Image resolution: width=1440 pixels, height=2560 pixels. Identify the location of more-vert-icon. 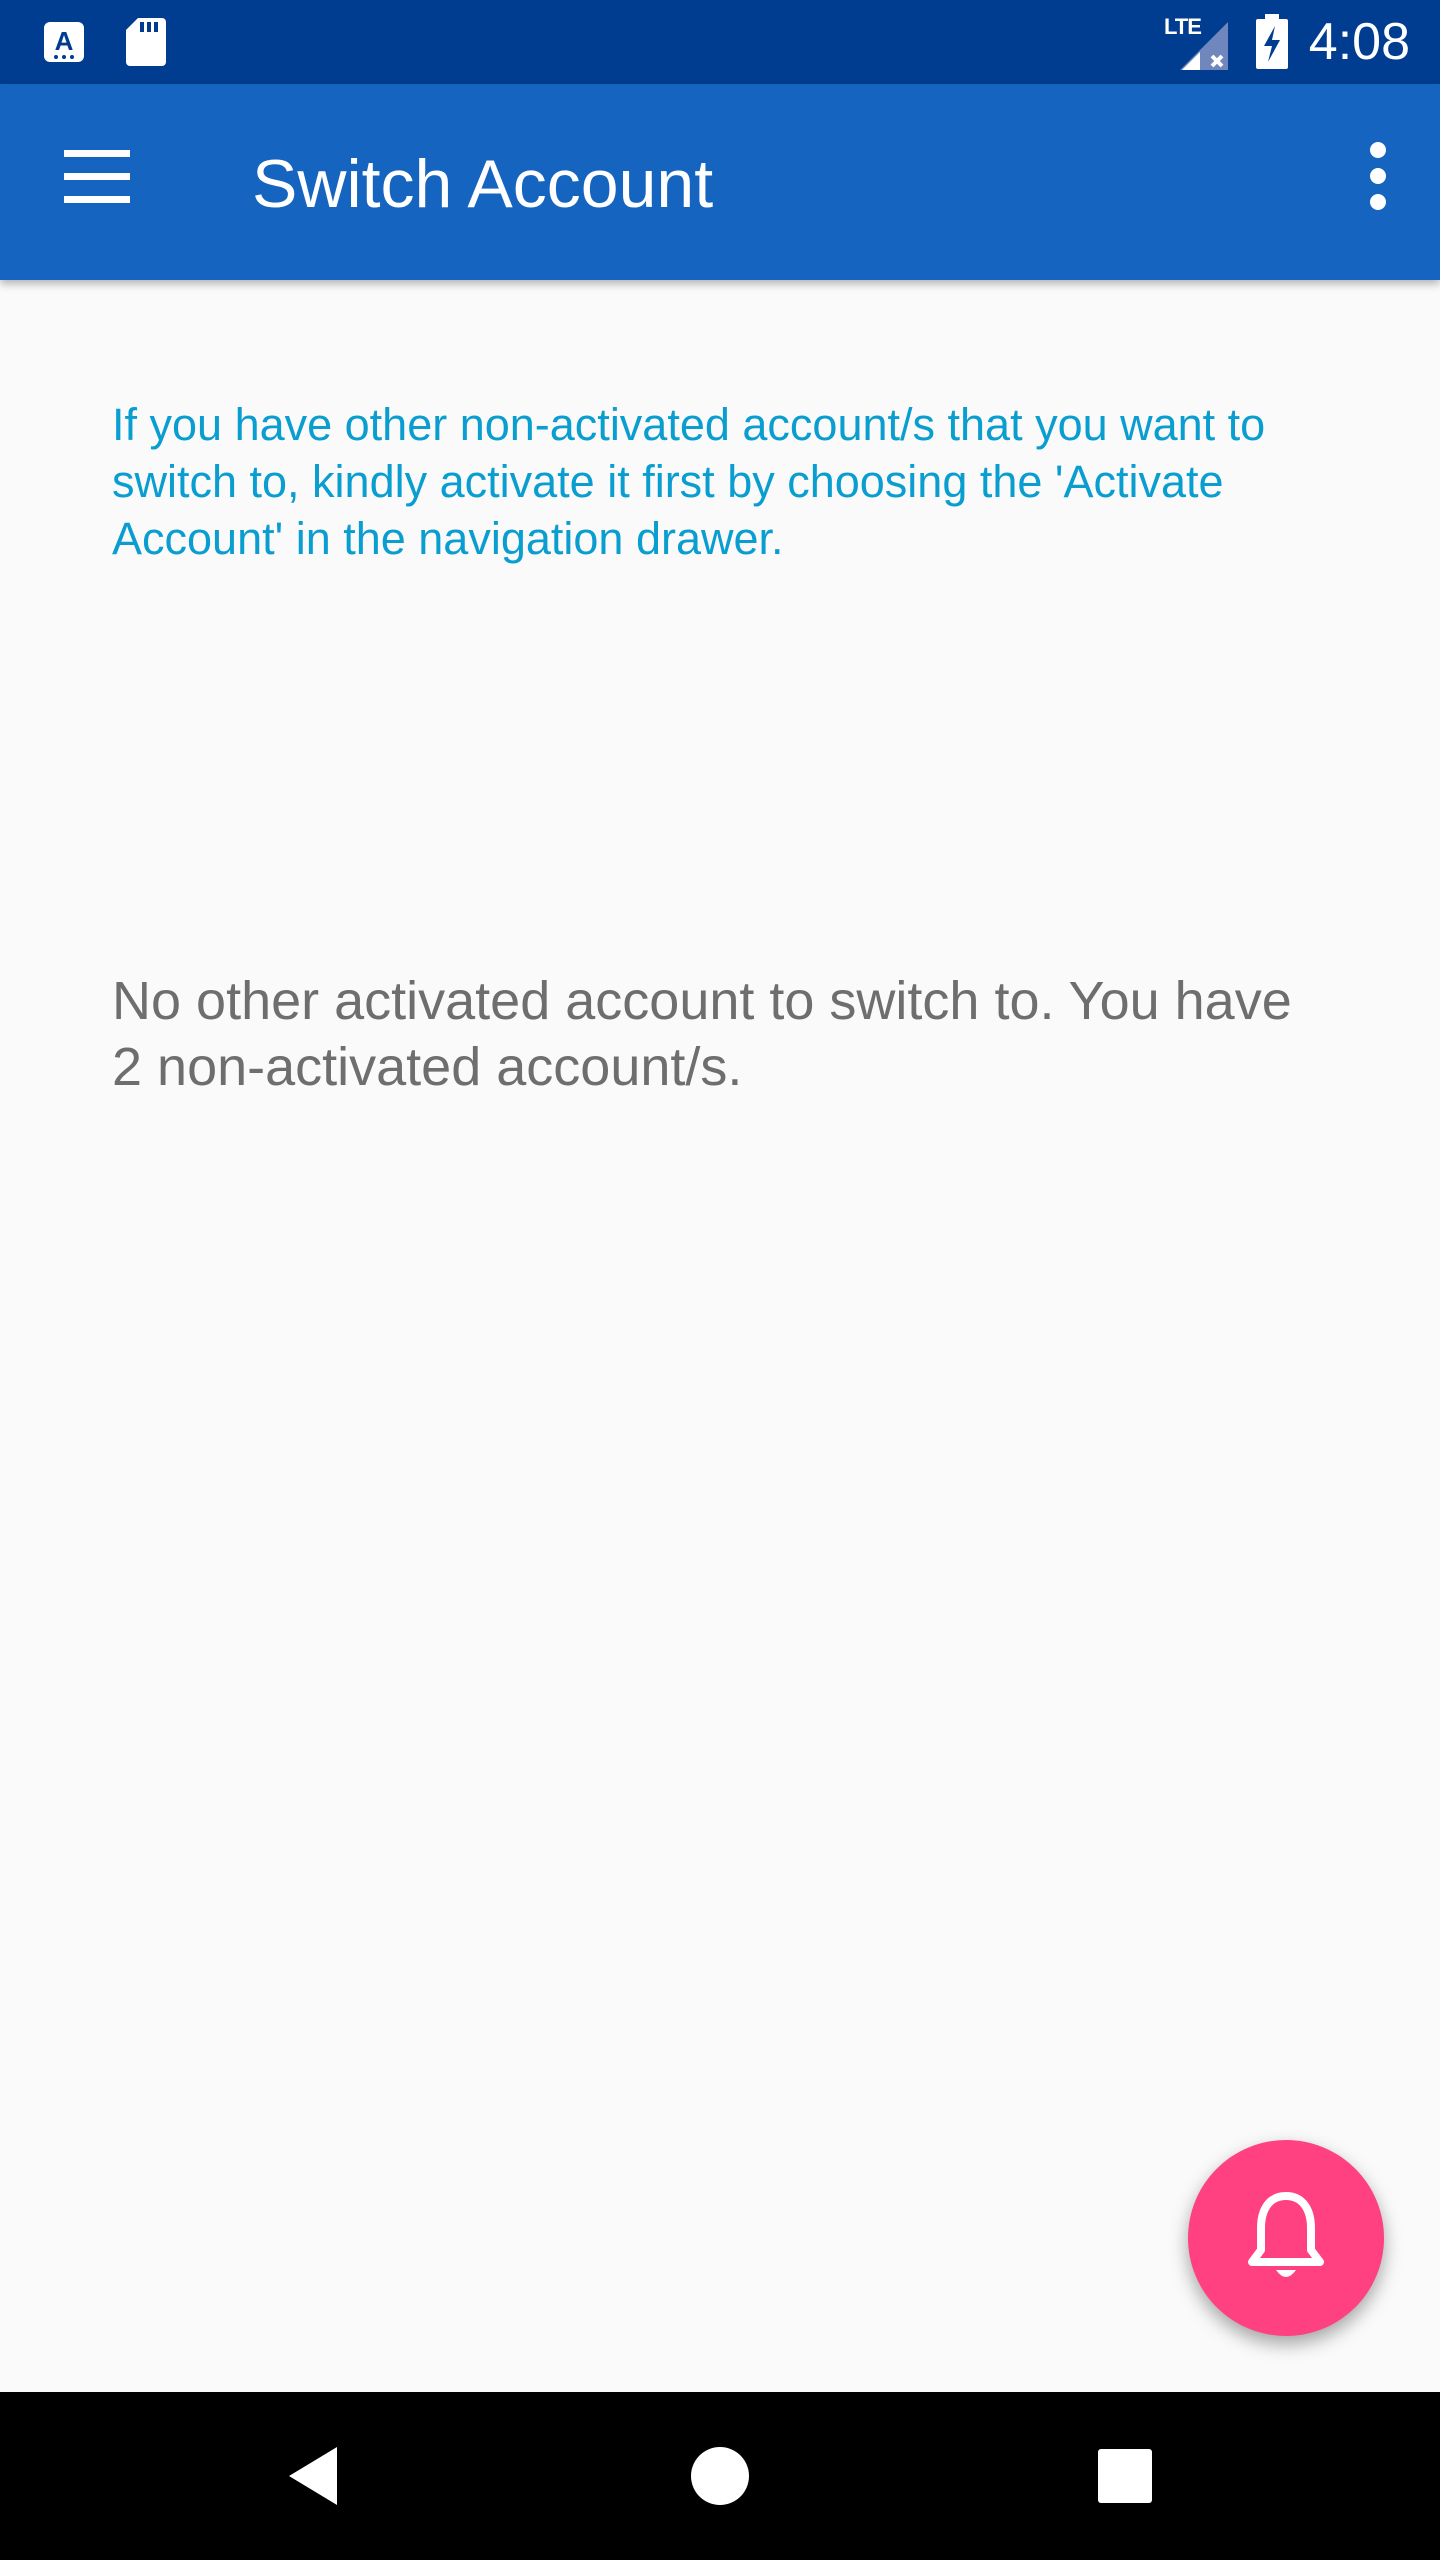
(1378, 176).